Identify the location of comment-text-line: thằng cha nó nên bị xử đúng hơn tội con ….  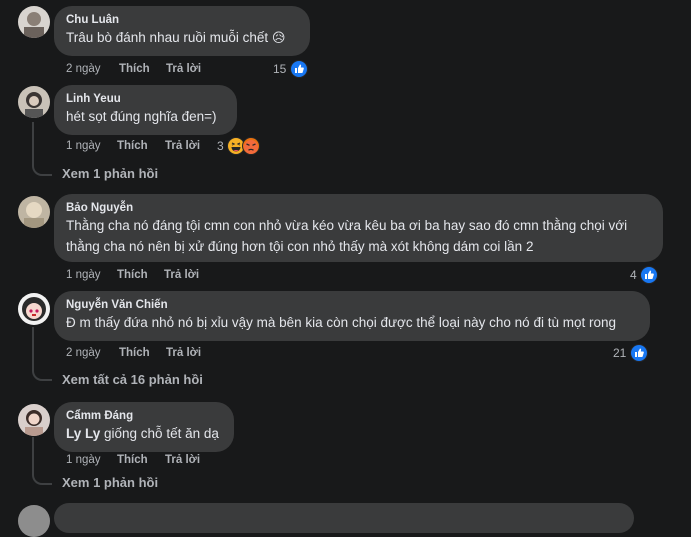
(300, 246).